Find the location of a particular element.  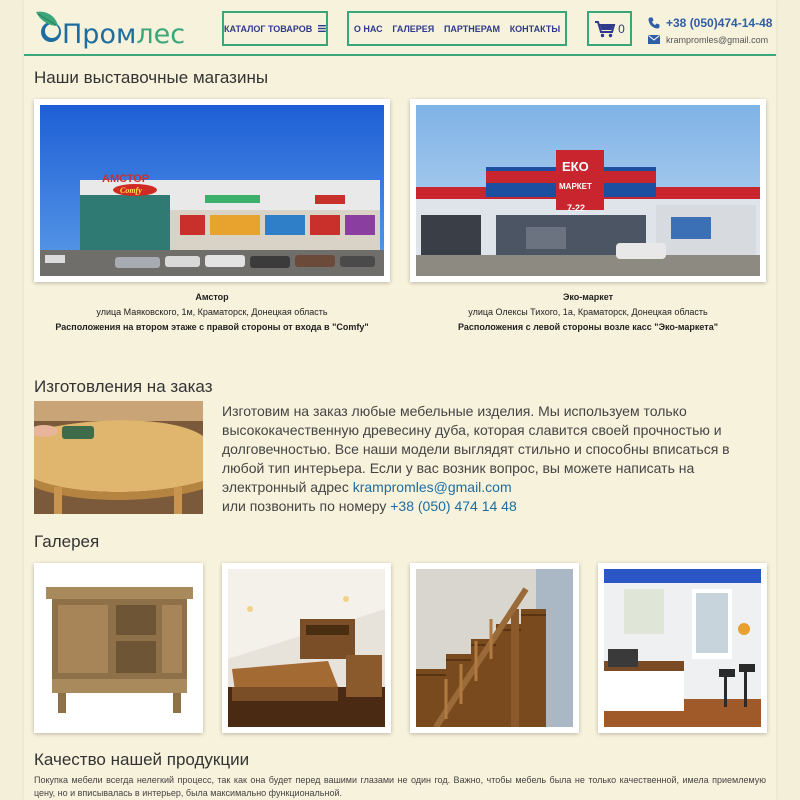

market-sign: МАРКЕТ is located at coordinates (575, 186).